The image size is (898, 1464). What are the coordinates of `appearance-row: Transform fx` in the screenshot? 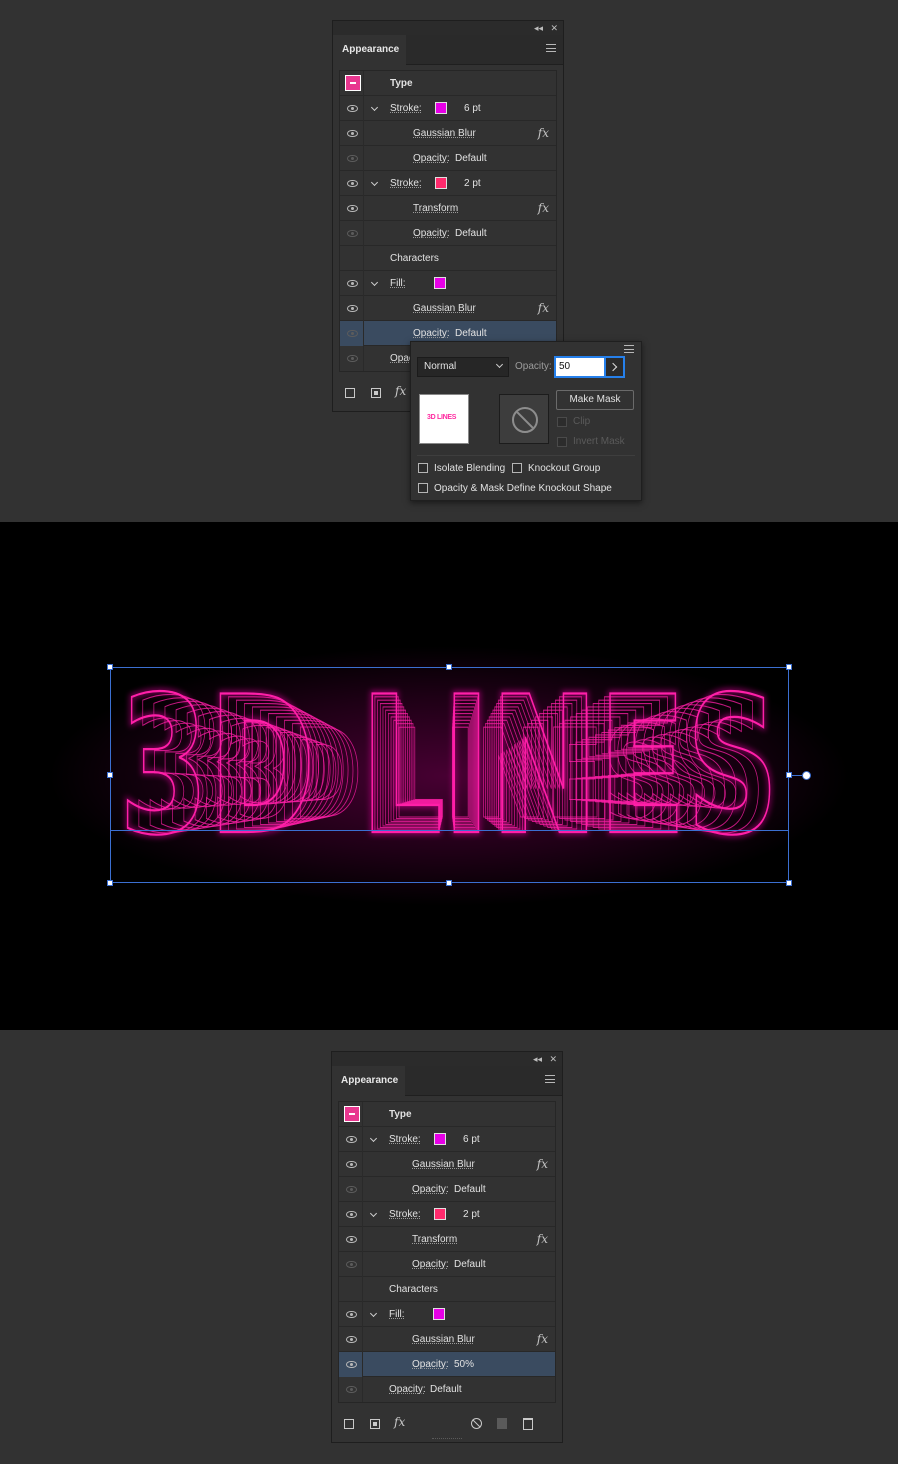 It's located at (448, 208).